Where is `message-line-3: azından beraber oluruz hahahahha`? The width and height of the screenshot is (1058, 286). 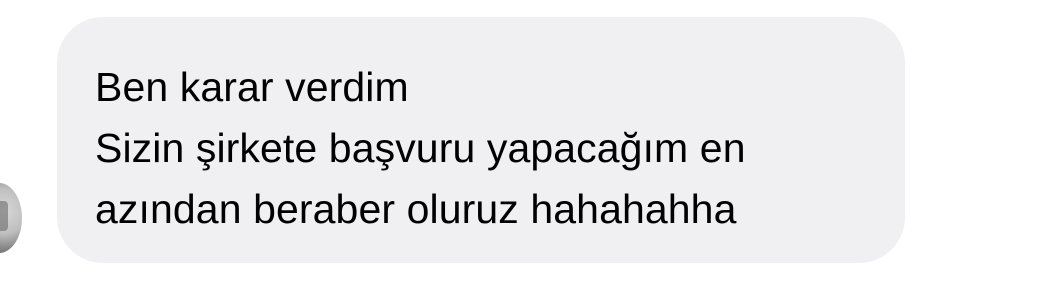 message-line-3: azından beraber oluruz hahahahha is located at coordinates (416, 209).